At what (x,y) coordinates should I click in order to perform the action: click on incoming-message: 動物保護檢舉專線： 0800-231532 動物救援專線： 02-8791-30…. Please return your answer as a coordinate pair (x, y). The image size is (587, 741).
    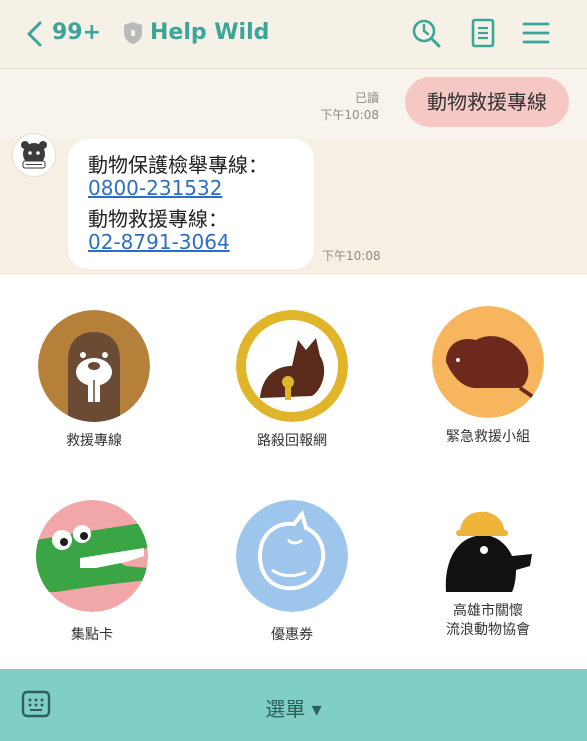
    Looking at the image, I should click on (191, 204).